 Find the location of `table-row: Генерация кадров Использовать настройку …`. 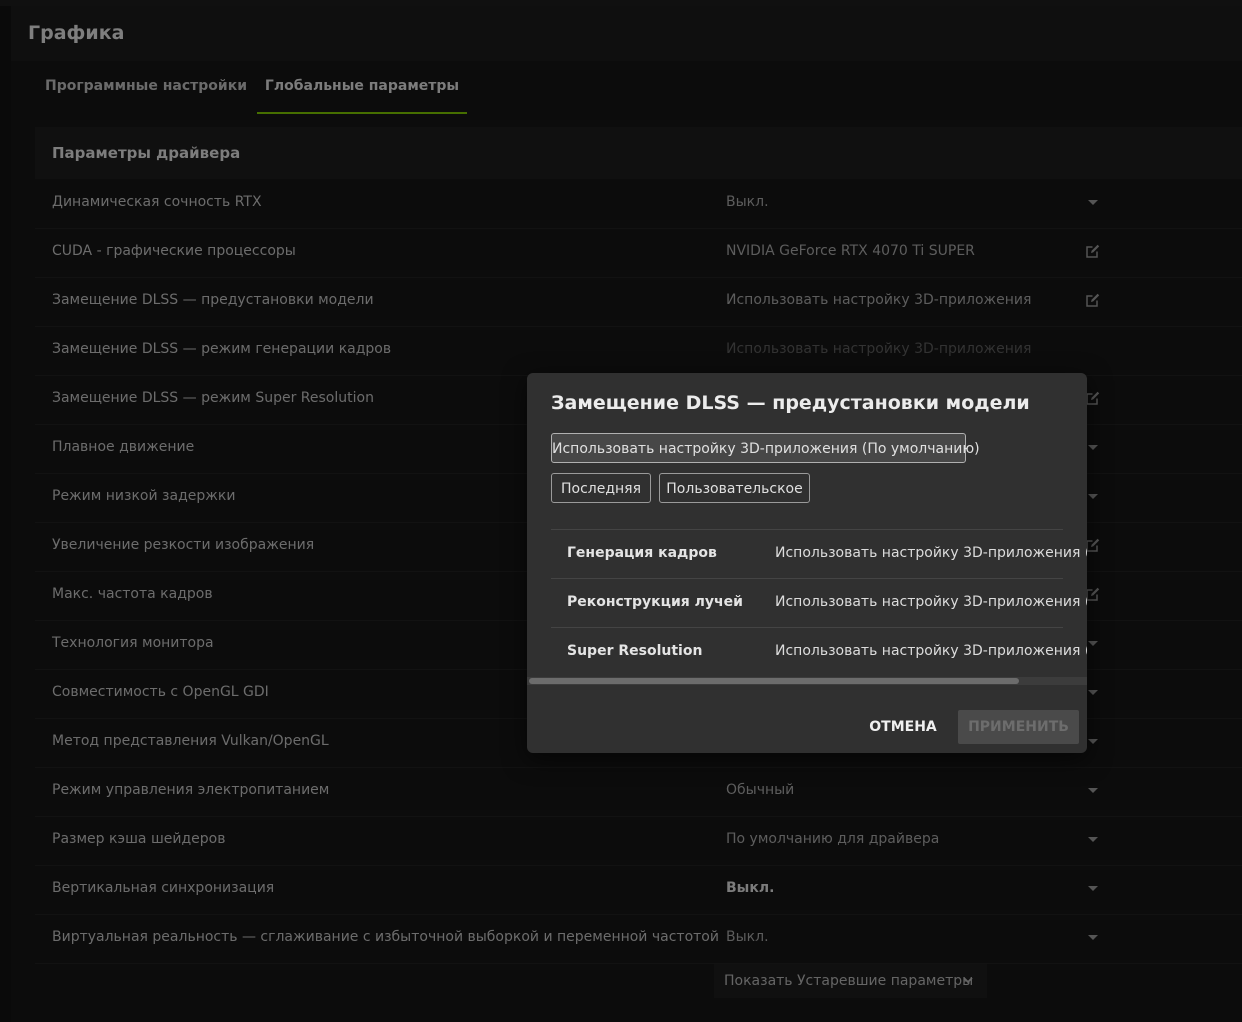

table-row: Генерация кадров Использовать настройку … is located at coordinates (819, 553).